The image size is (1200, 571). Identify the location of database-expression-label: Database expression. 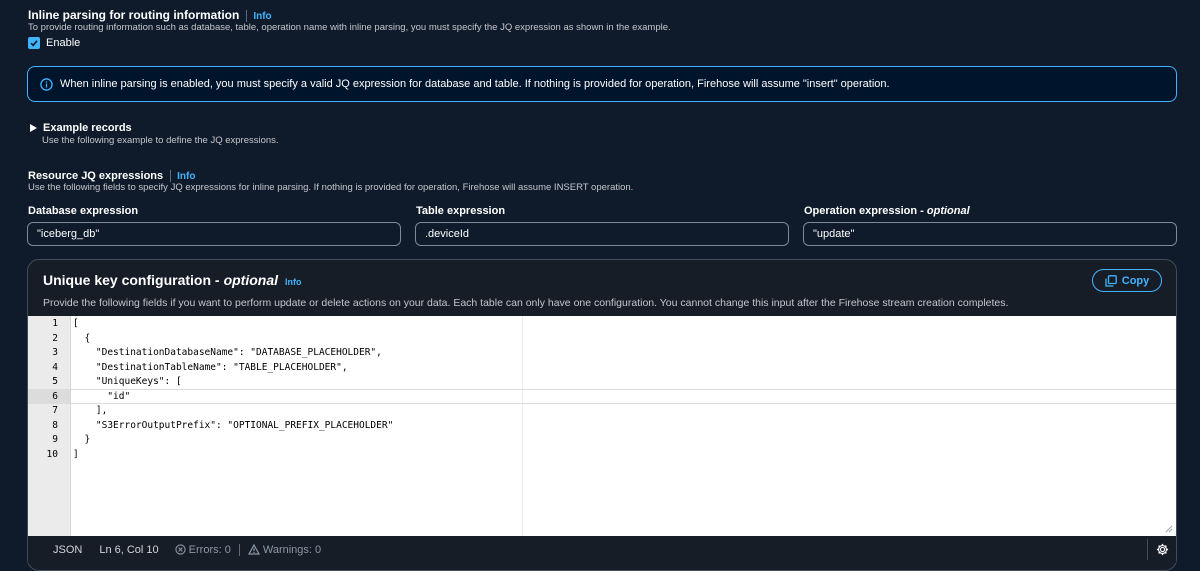
(83, 211).